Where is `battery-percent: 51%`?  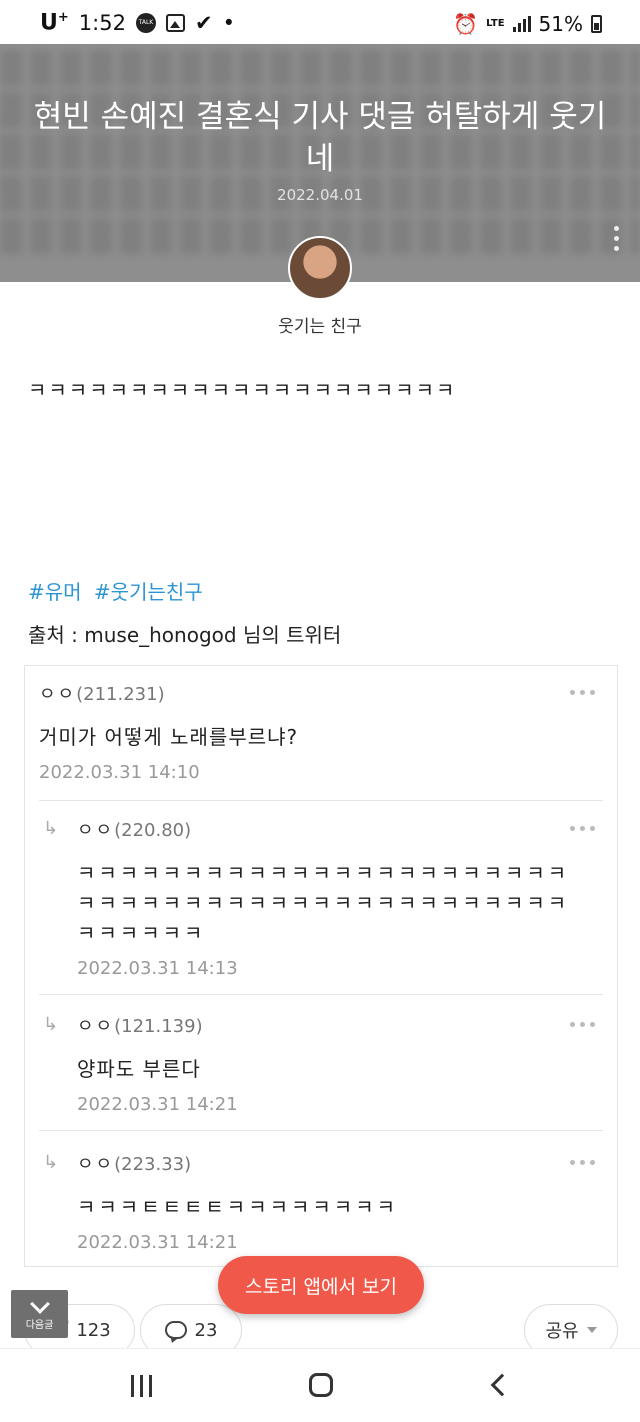 battery-percent: 51% is located at coordinates (560, 24).